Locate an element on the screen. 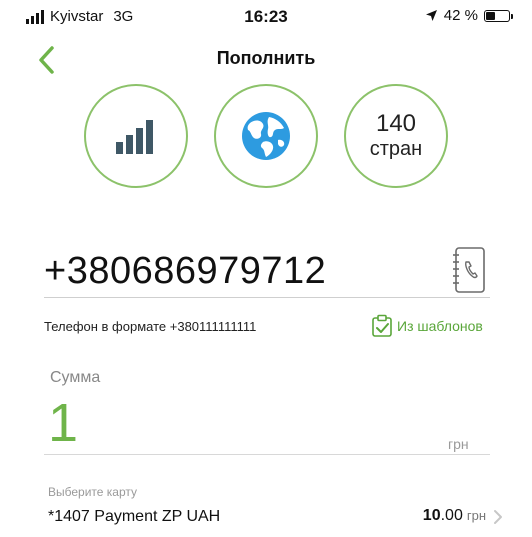 Image resolution: width=532 pixels, height=537 pixels. fee-unit: грн is located at coordinates (476, 515).